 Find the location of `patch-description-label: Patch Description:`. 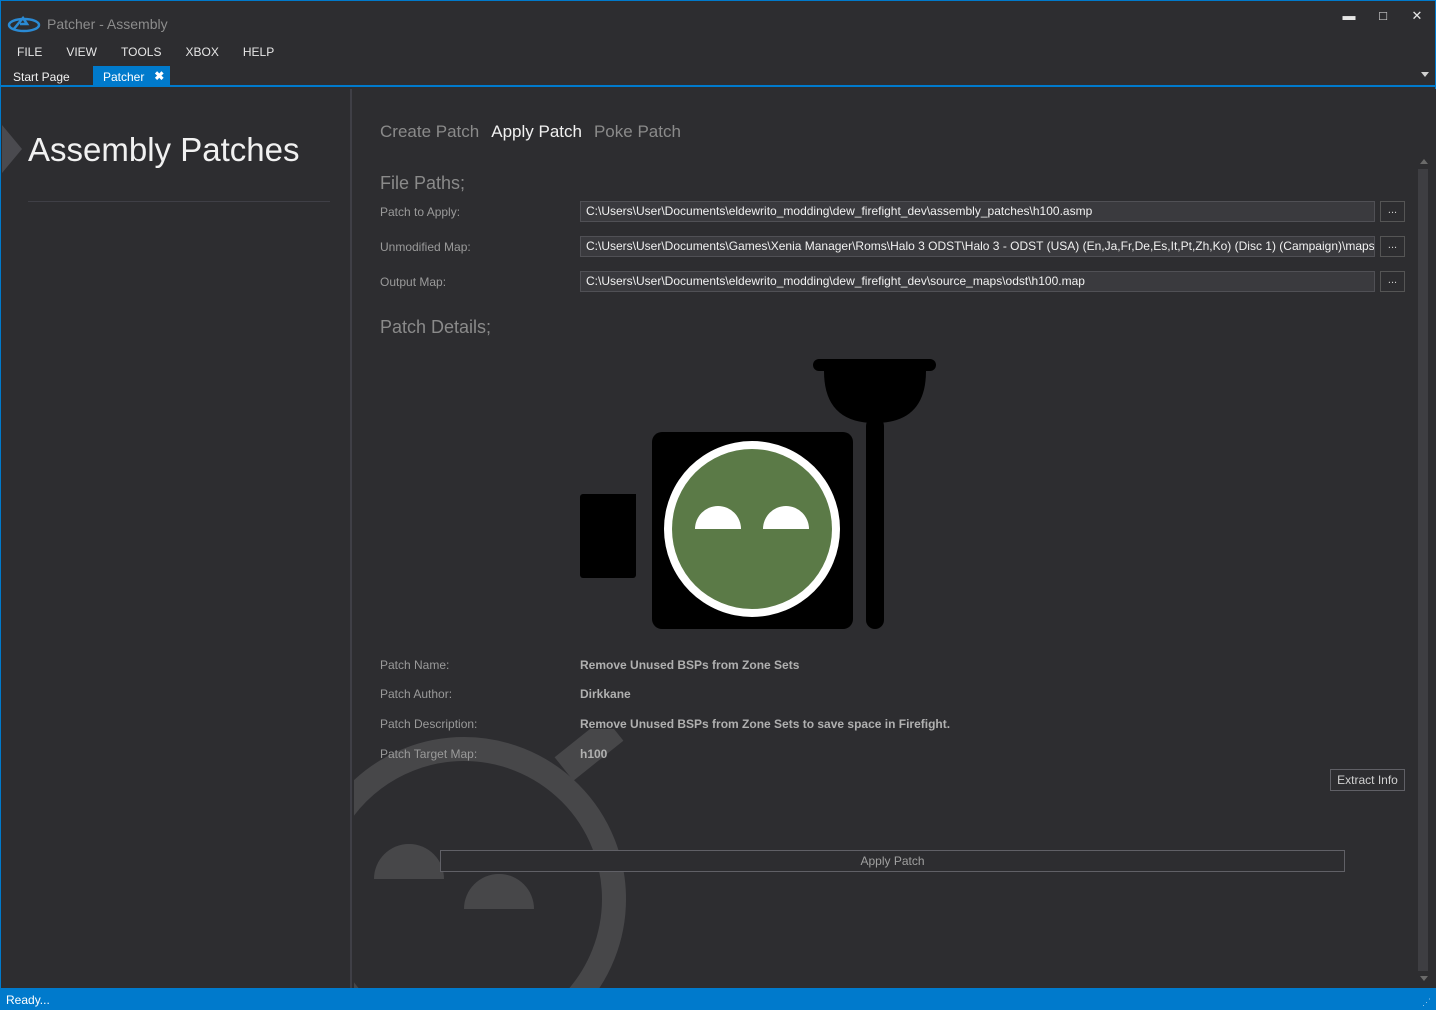

patch-description-label: Patch Description: is located at coordinates (429, 724).